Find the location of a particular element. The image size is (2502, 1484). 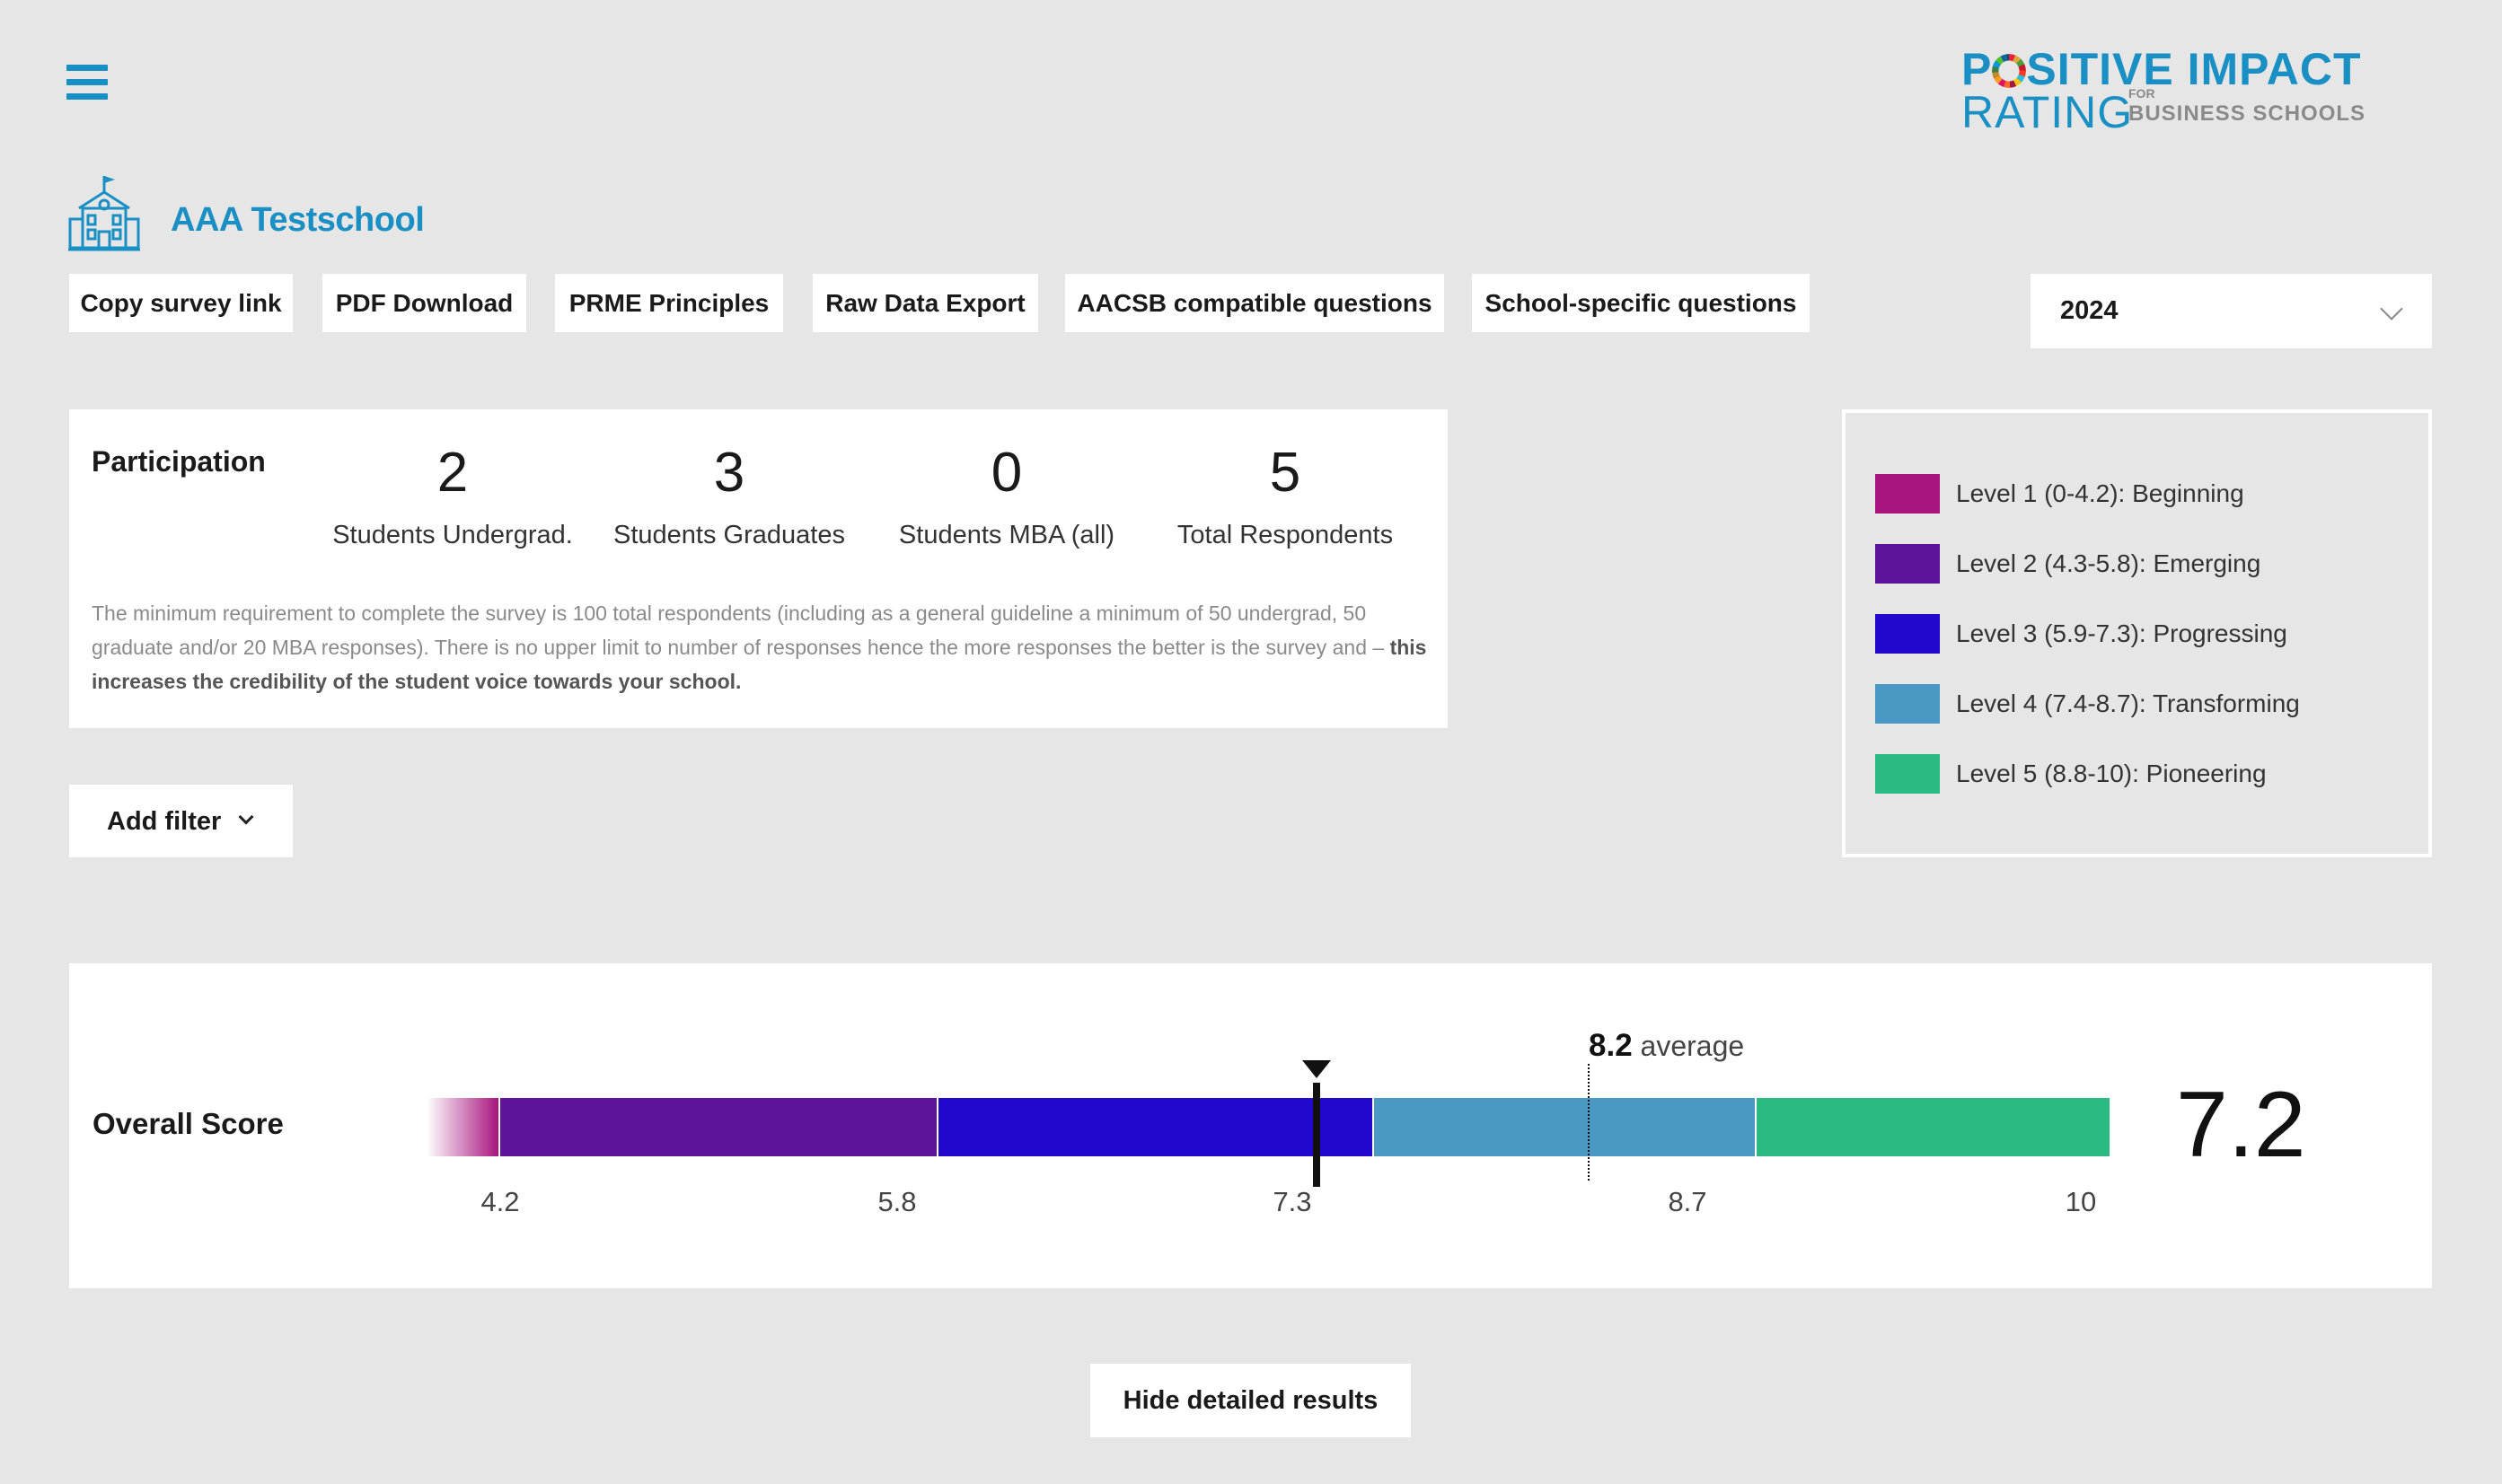

school-building-icon is located at coordinates (104, 212).